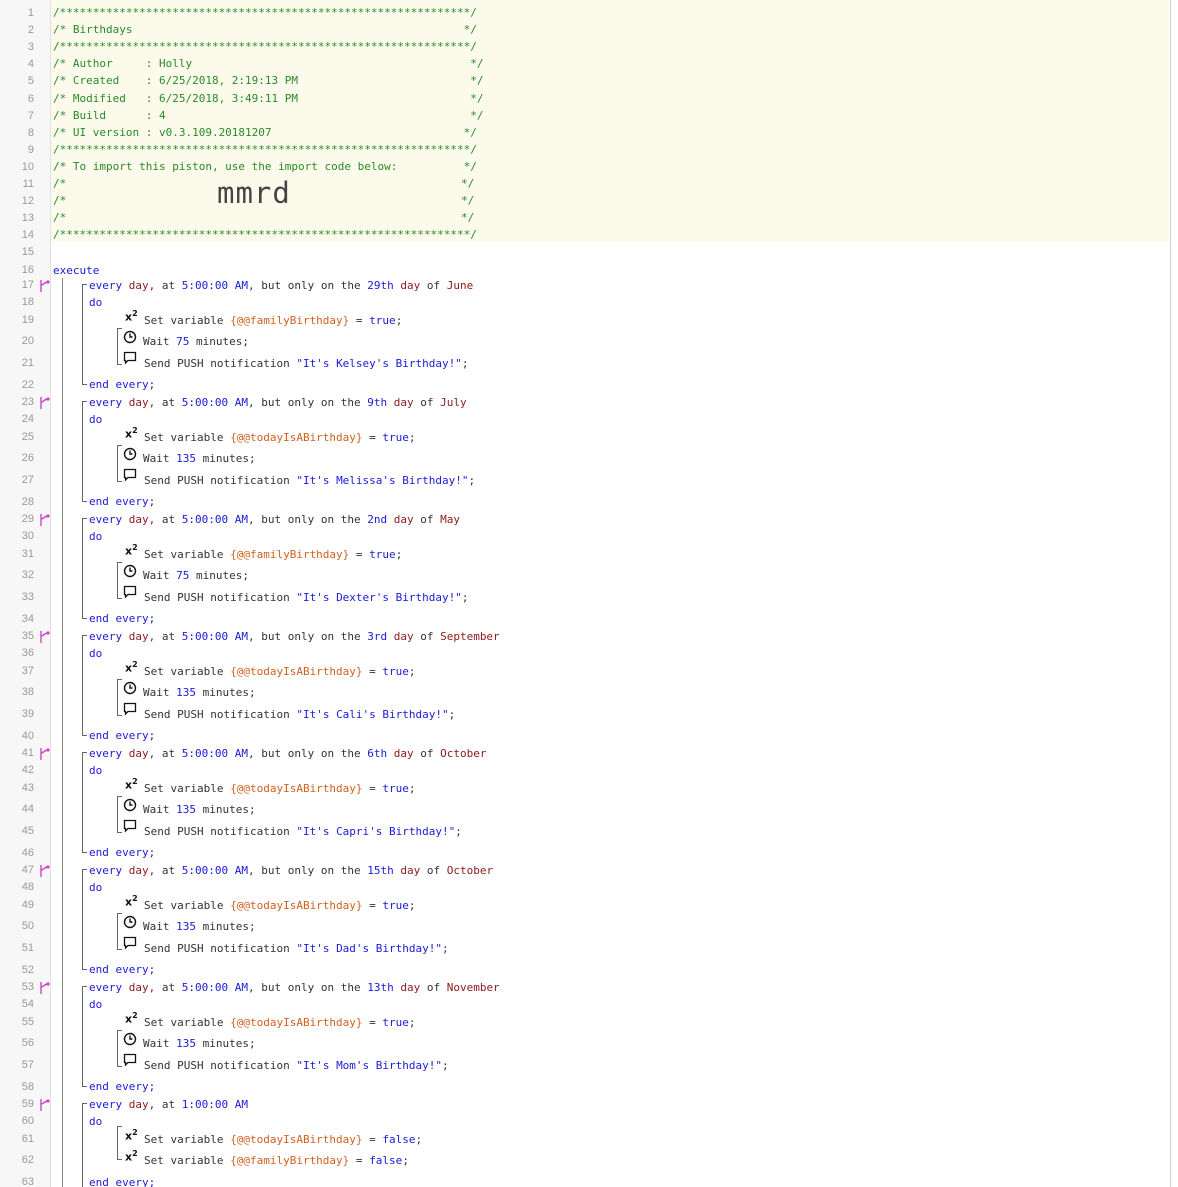 This screenshot has width=1178, height=1187. I want to click on comment-line: /* Modified : 6/25/2018, 3:49:11 PM */, so click(268, 99).